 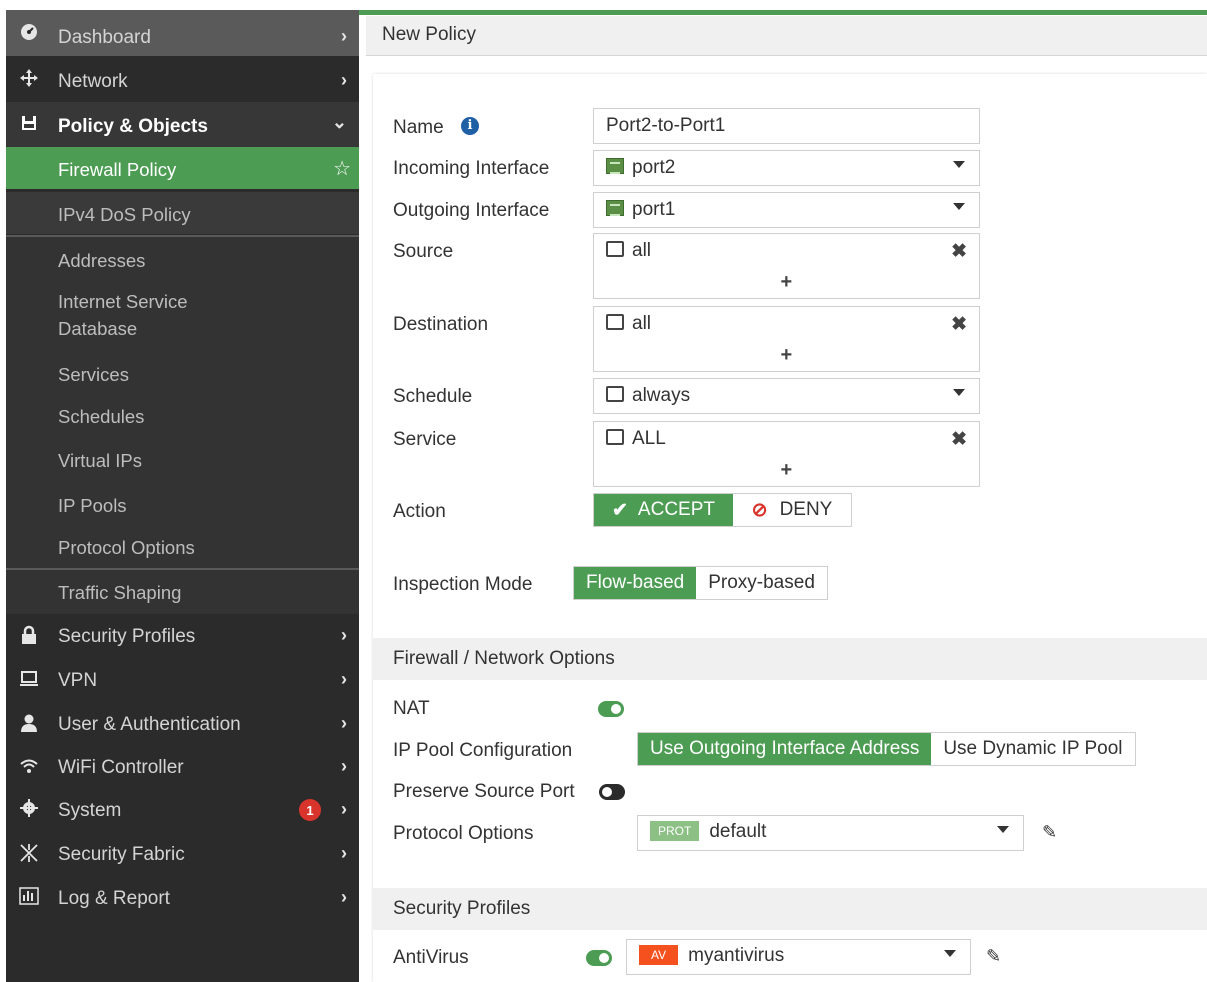 I want to click on sidebar-item-policy-objects: Policy & Objects ⌄, so click(x=182, y=124).